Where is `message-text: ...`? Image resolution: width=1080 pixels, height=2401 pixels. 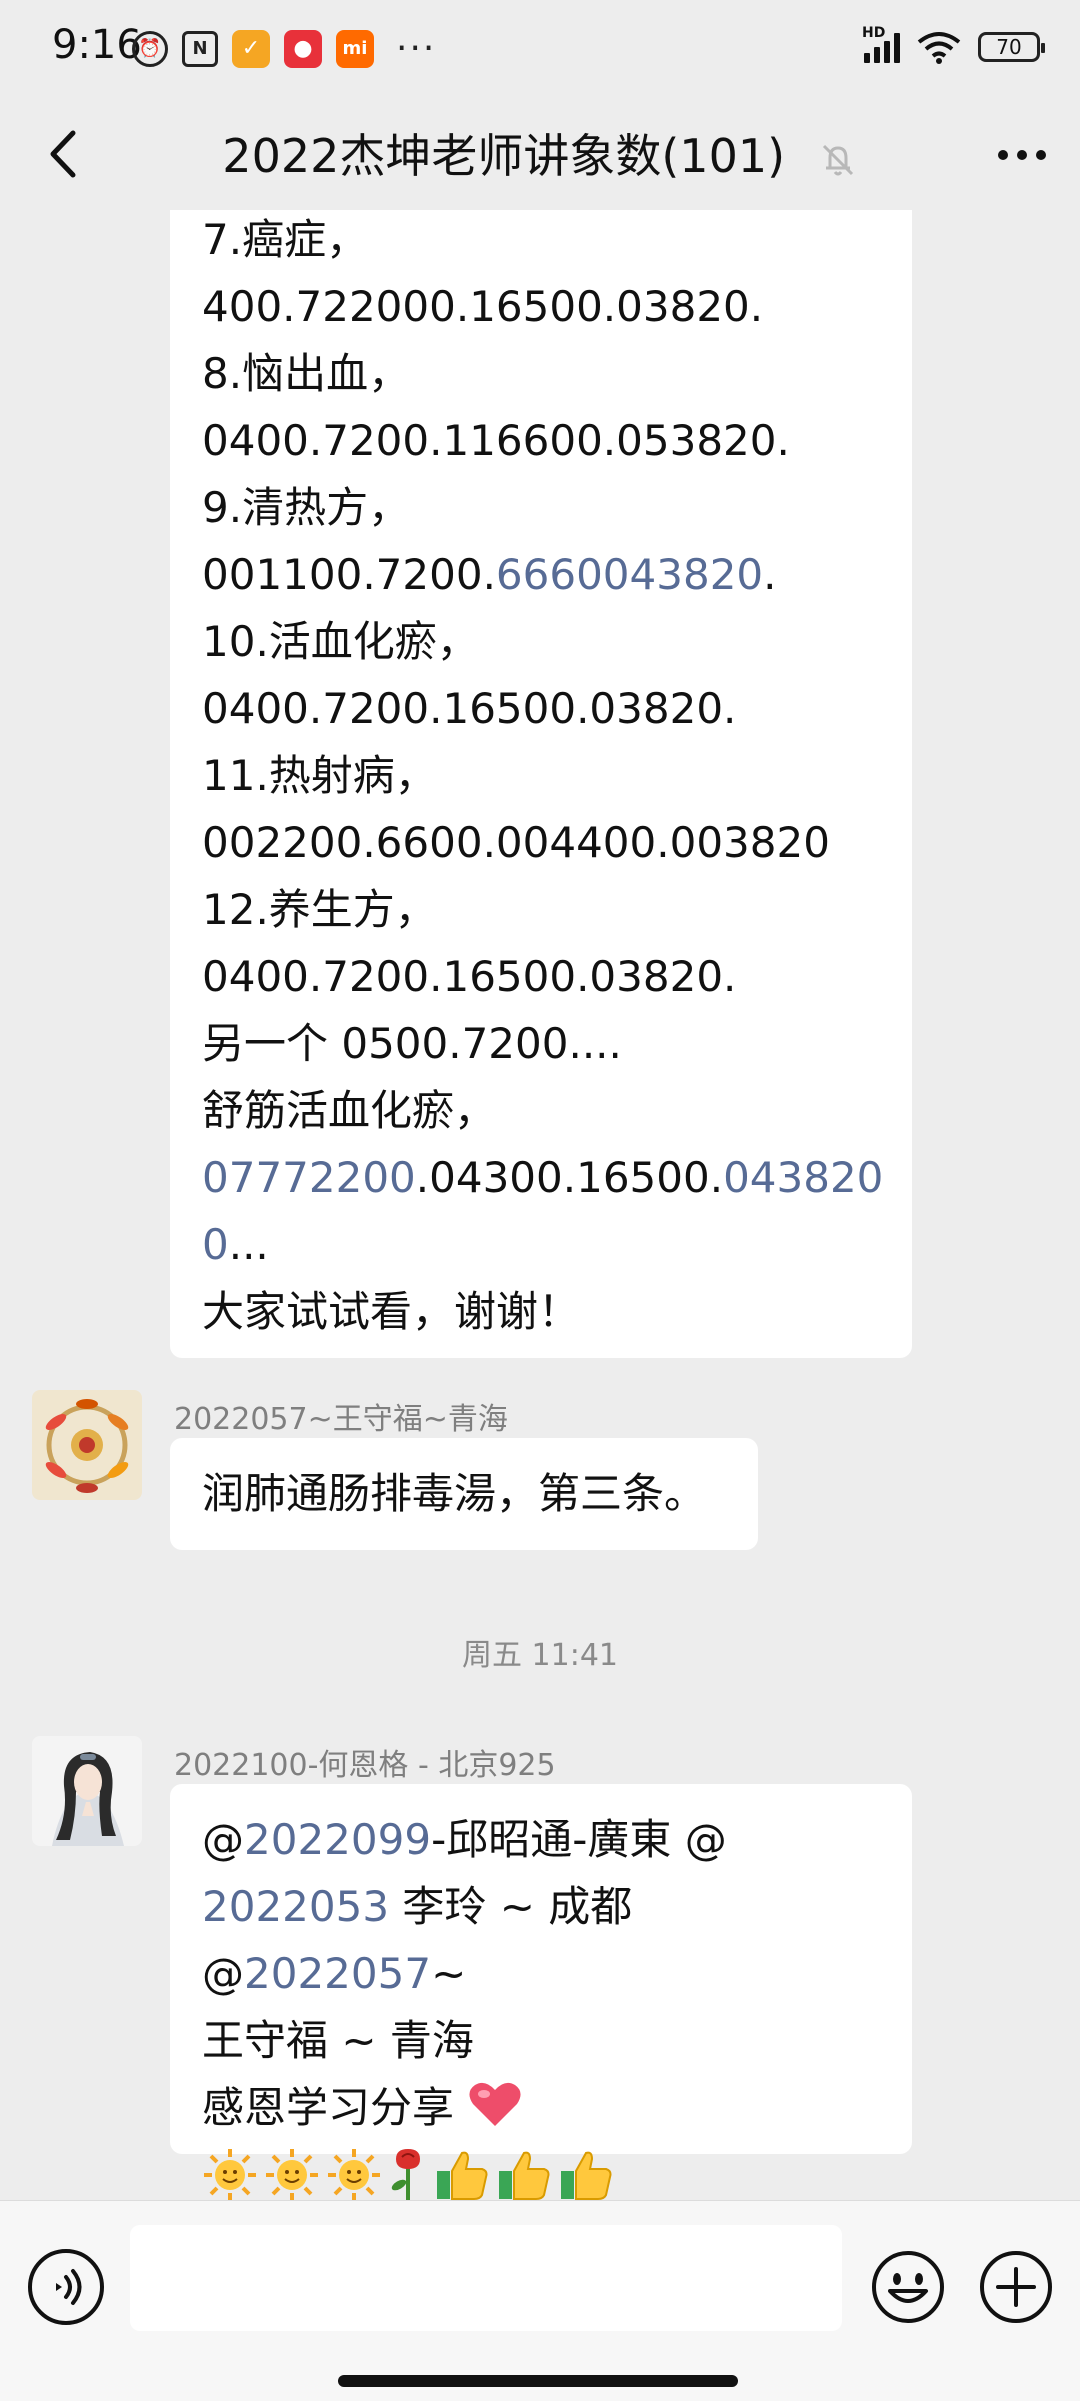 message-text: ... is located at coordinates (248, 1244).